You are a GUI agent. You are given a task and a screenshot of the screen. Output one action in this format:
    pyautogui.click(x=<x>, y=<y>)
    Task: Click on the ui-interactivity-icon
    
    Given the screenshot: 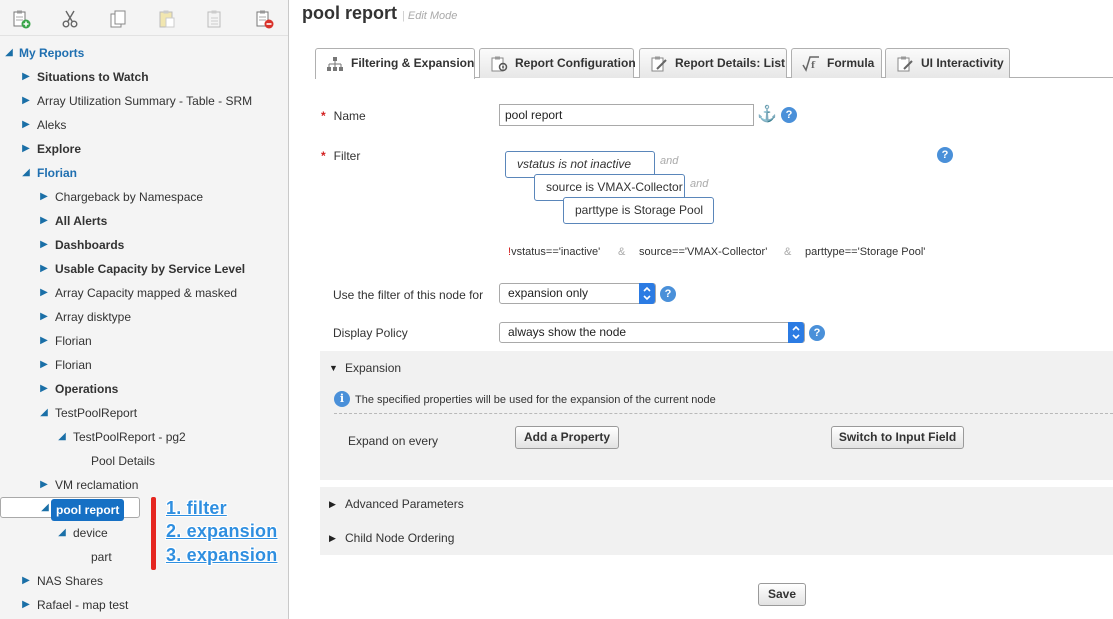 What is the action you would take?
    pyautogui.click(x=905, y=64)
    